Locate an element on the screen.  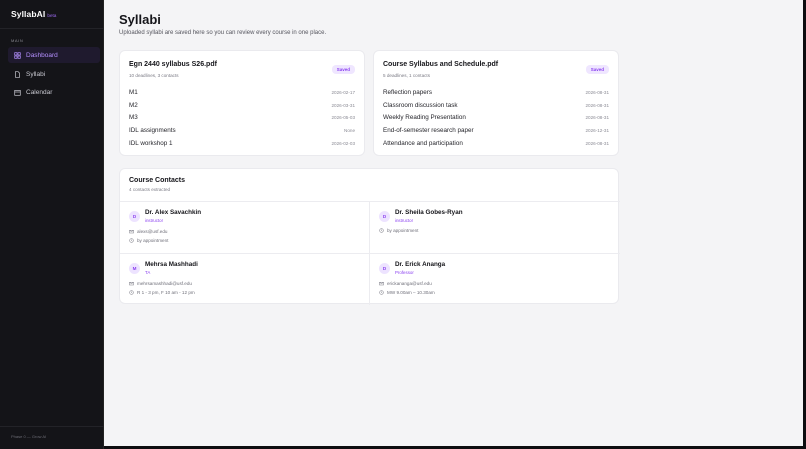
contacts-title: Course Contacts is located at coordinates (157, 180).